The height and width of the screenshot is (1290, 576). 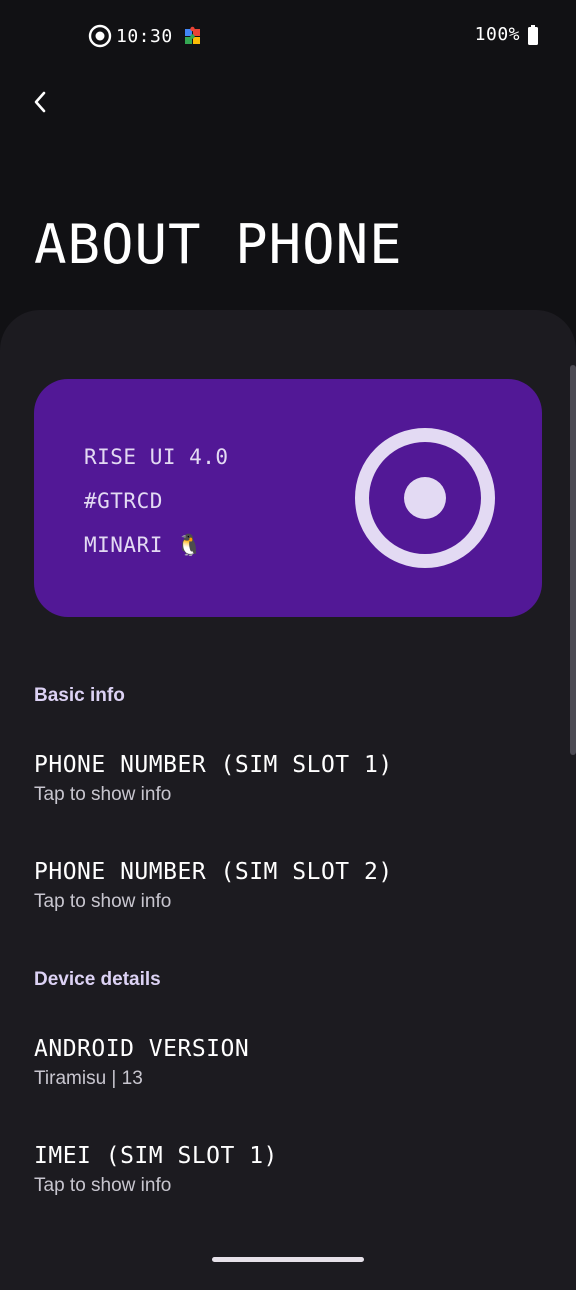 What do you see at coordinates (100, 36) in the screenshot?
I see `screen-record-icon` at bounding box center [100, 36].